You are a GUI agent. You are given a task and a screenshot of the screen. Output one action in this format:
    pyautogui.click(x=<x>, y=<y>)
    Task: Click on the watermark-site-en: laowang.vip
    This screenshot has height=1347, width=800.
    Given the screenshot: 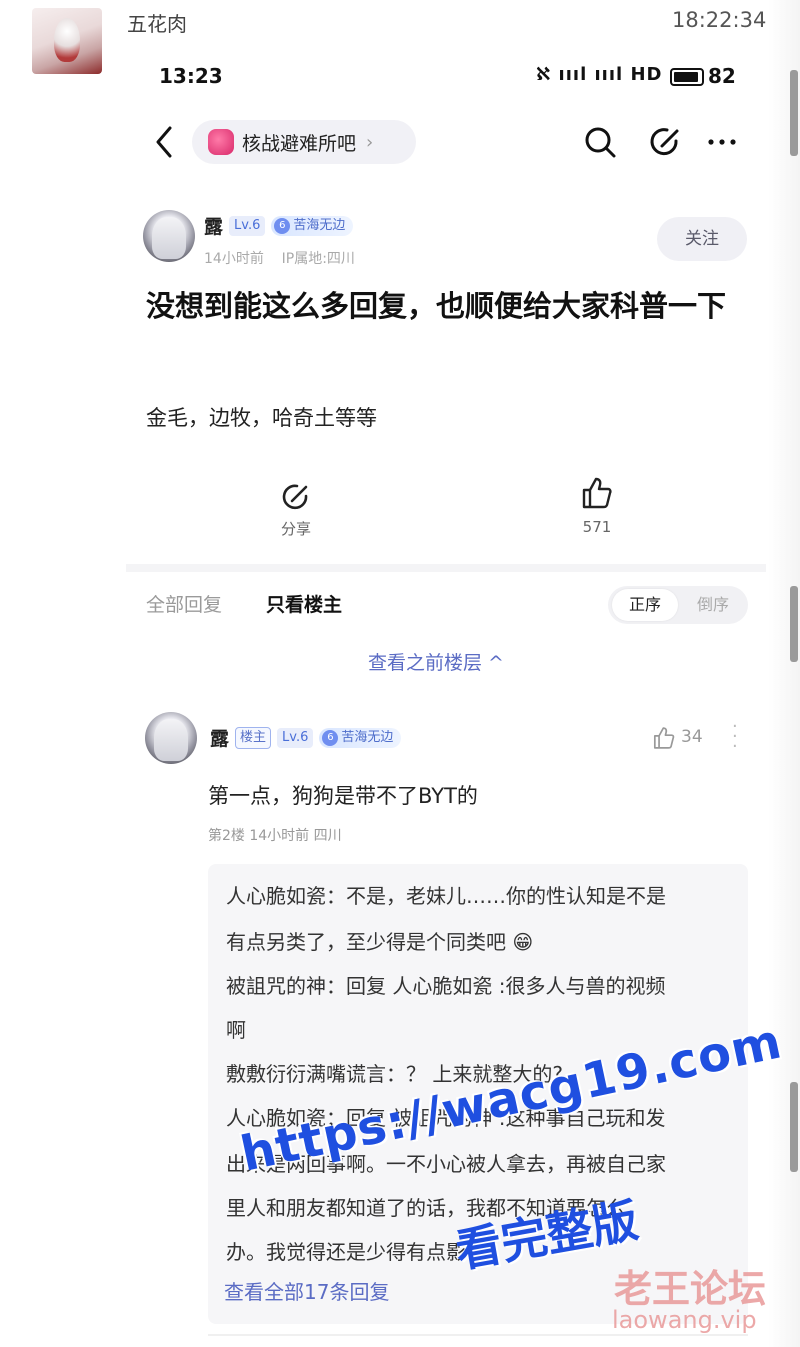 What is the action you would take?
    pyautogui.click(x=684, y=1320)
    